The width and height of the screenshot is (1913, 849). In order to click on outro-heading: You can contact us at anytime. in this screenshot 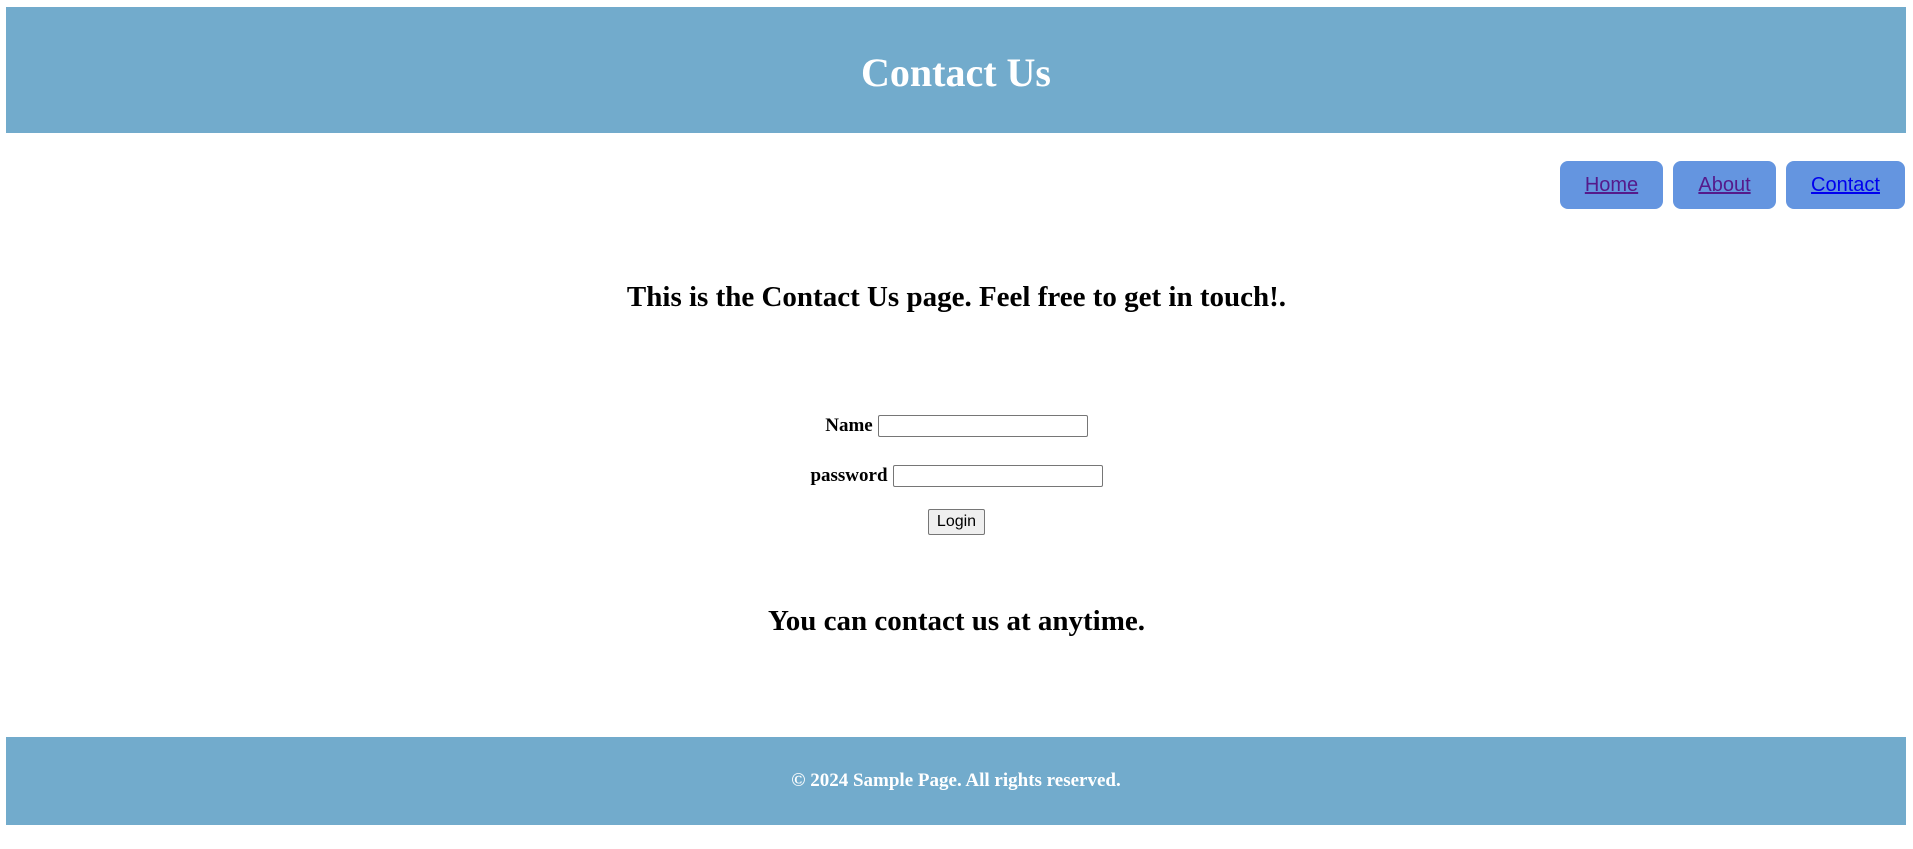, I will do `click(956, 621)`.